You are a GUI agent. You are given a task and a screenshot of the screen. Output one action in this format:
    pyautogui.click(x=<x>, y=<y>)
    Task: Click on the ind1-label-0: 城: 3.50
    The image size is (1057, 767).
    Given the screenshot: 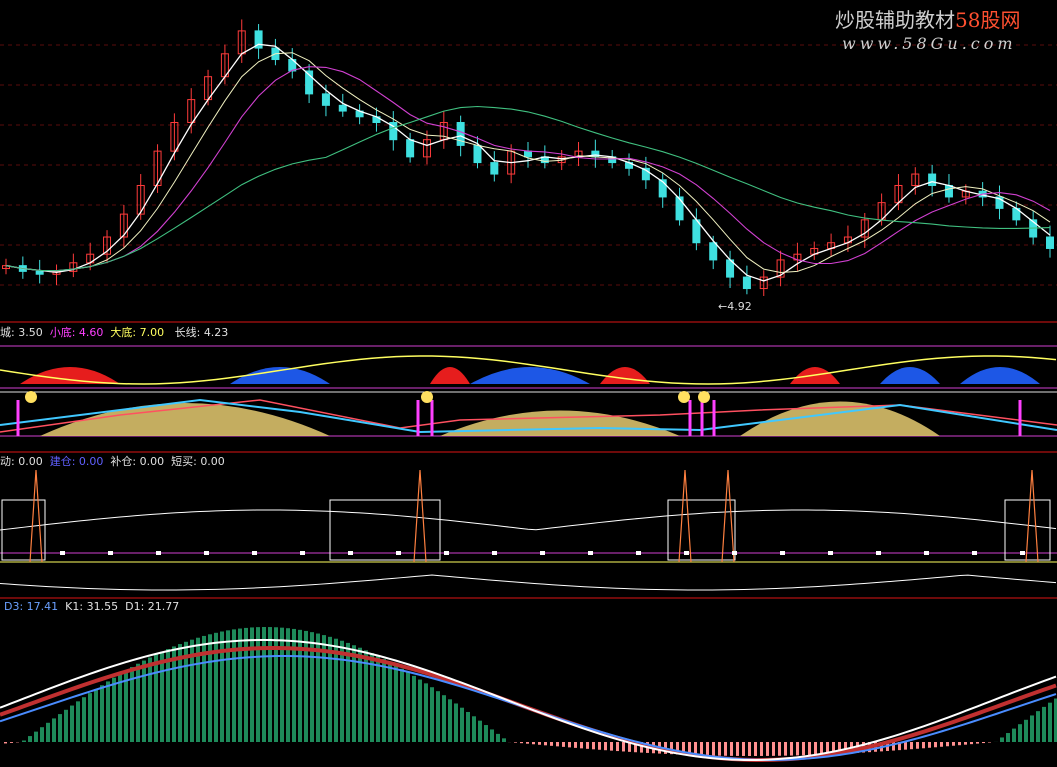 What is the action you would take?
    pyautogui.click(x=21, y=332)
    